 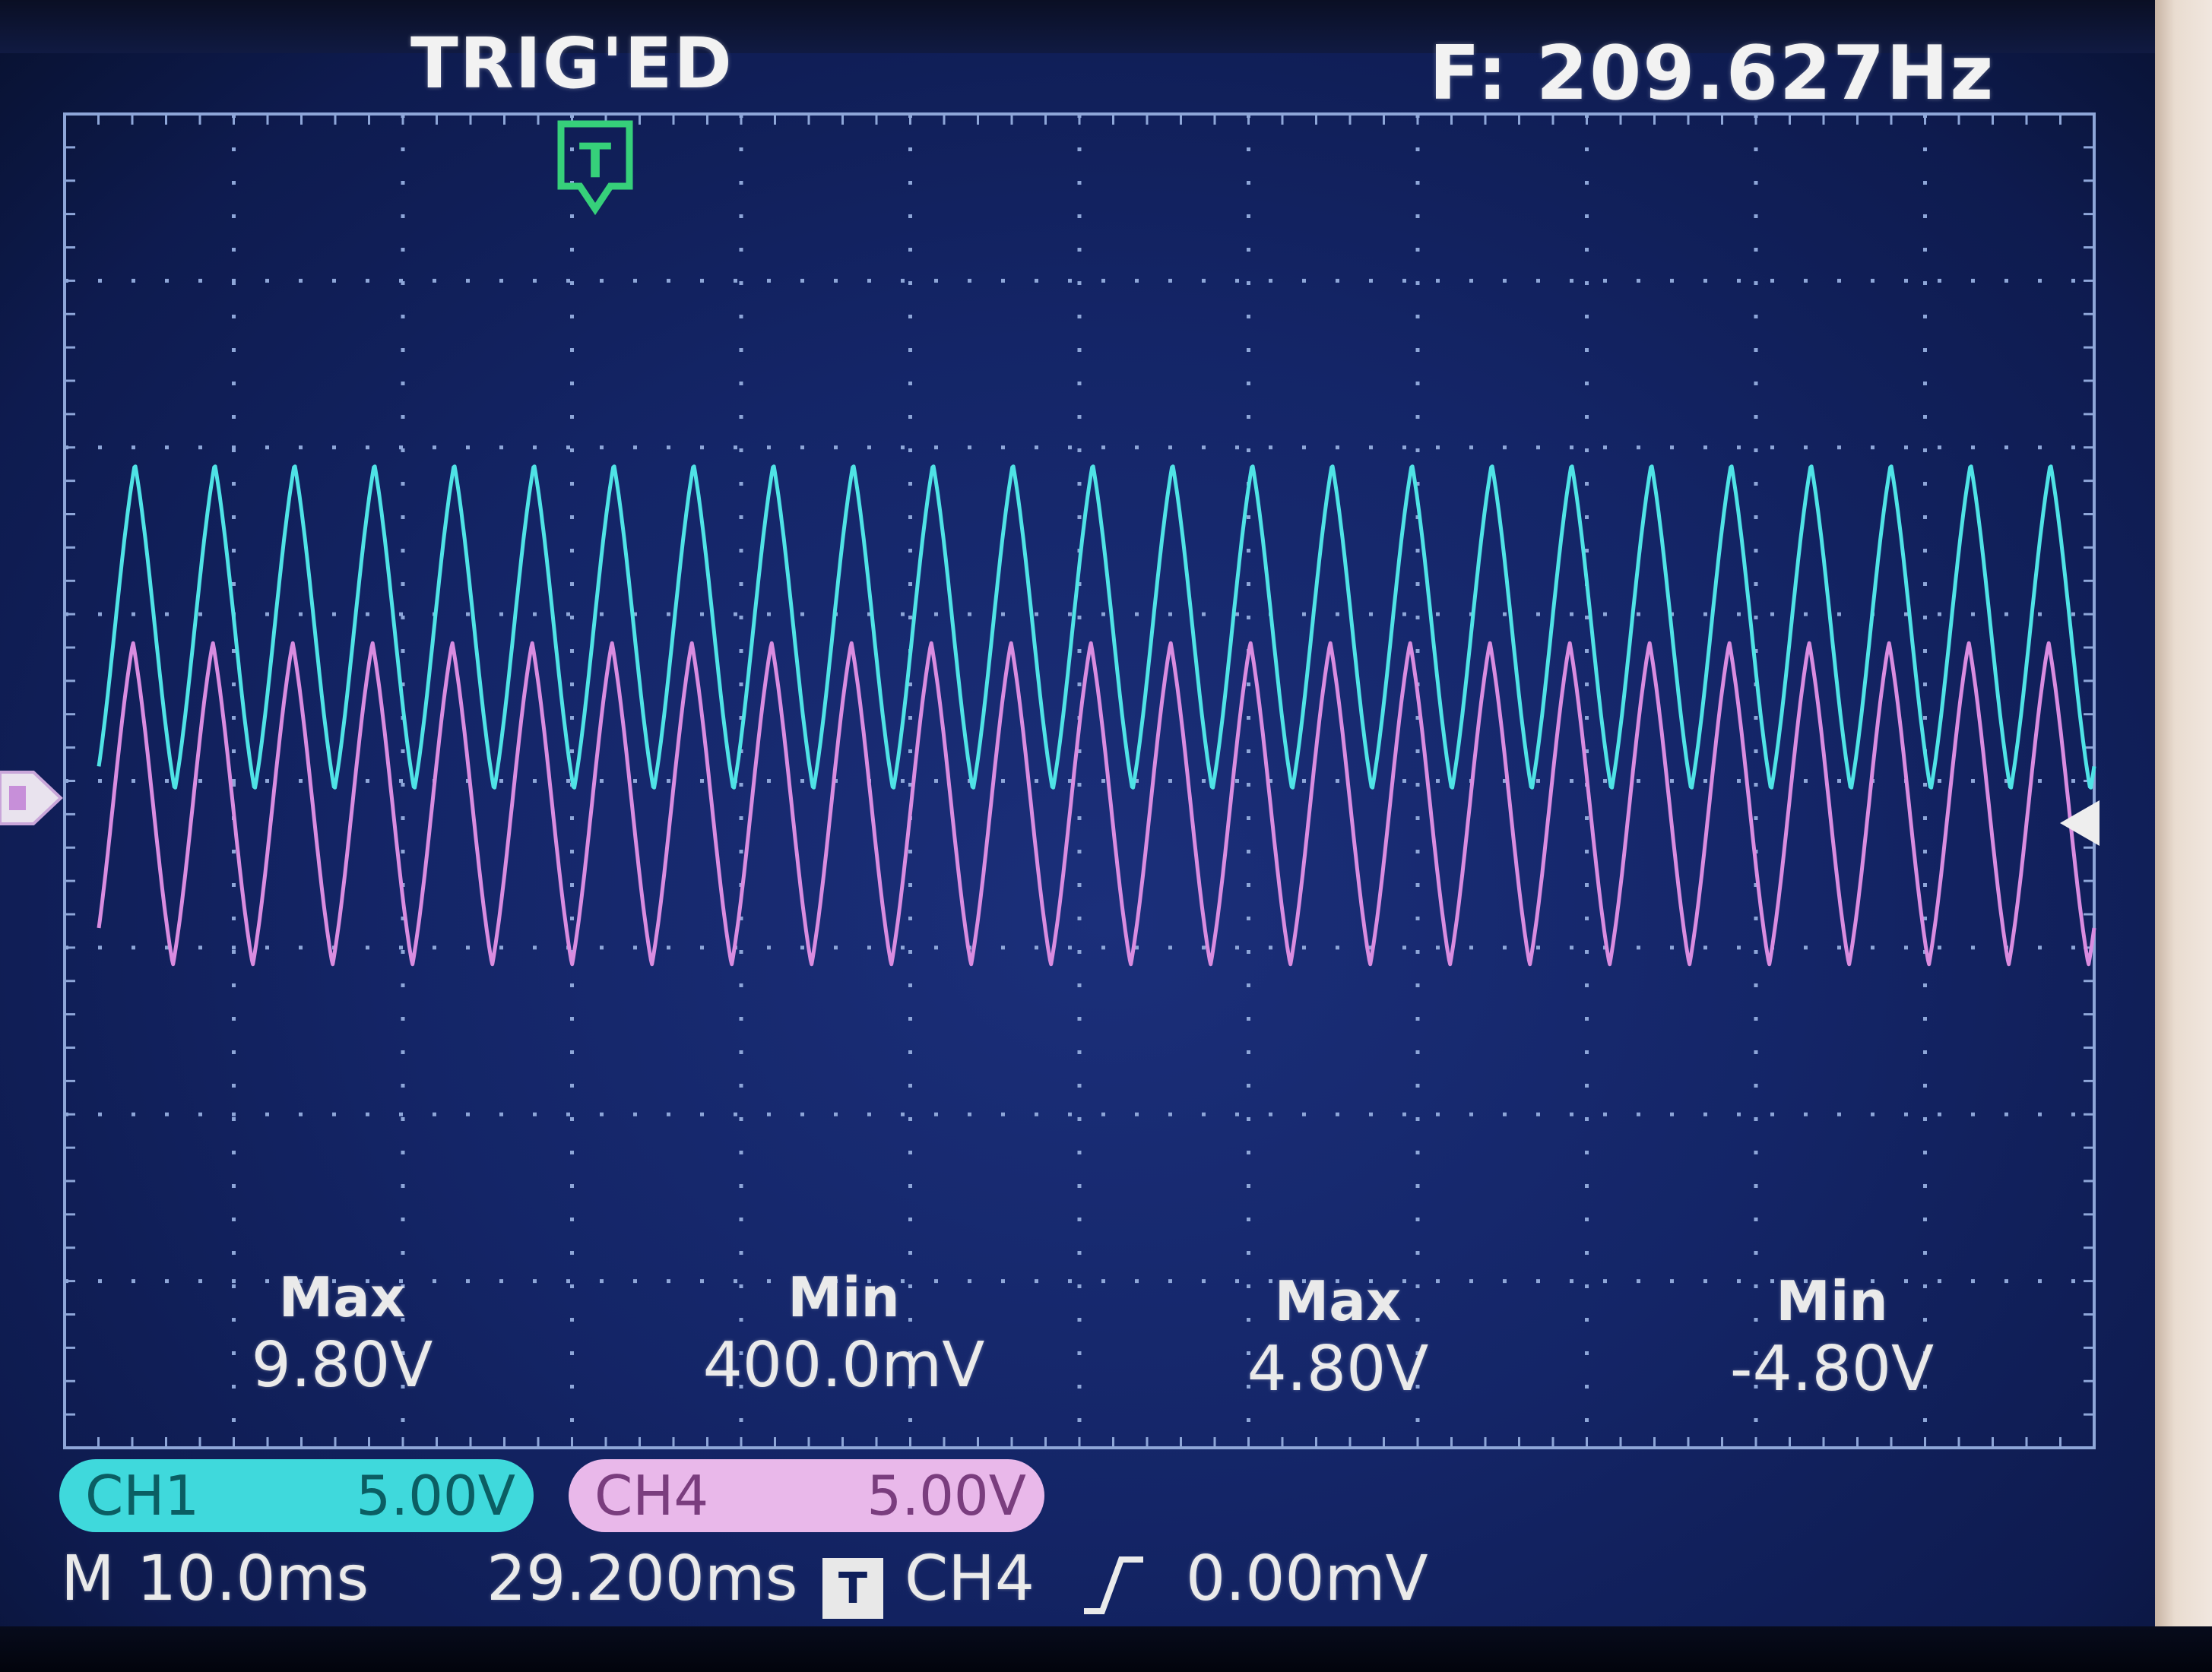 I want to click on measurement-1-label: Max, so click(x=342, y=1297).